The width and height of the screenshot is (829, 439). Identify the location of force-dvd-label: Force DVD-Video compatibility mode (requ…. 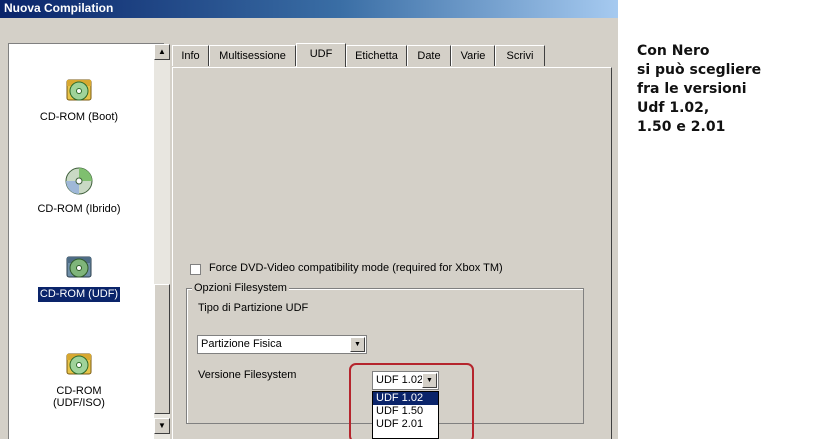
(356, 268).